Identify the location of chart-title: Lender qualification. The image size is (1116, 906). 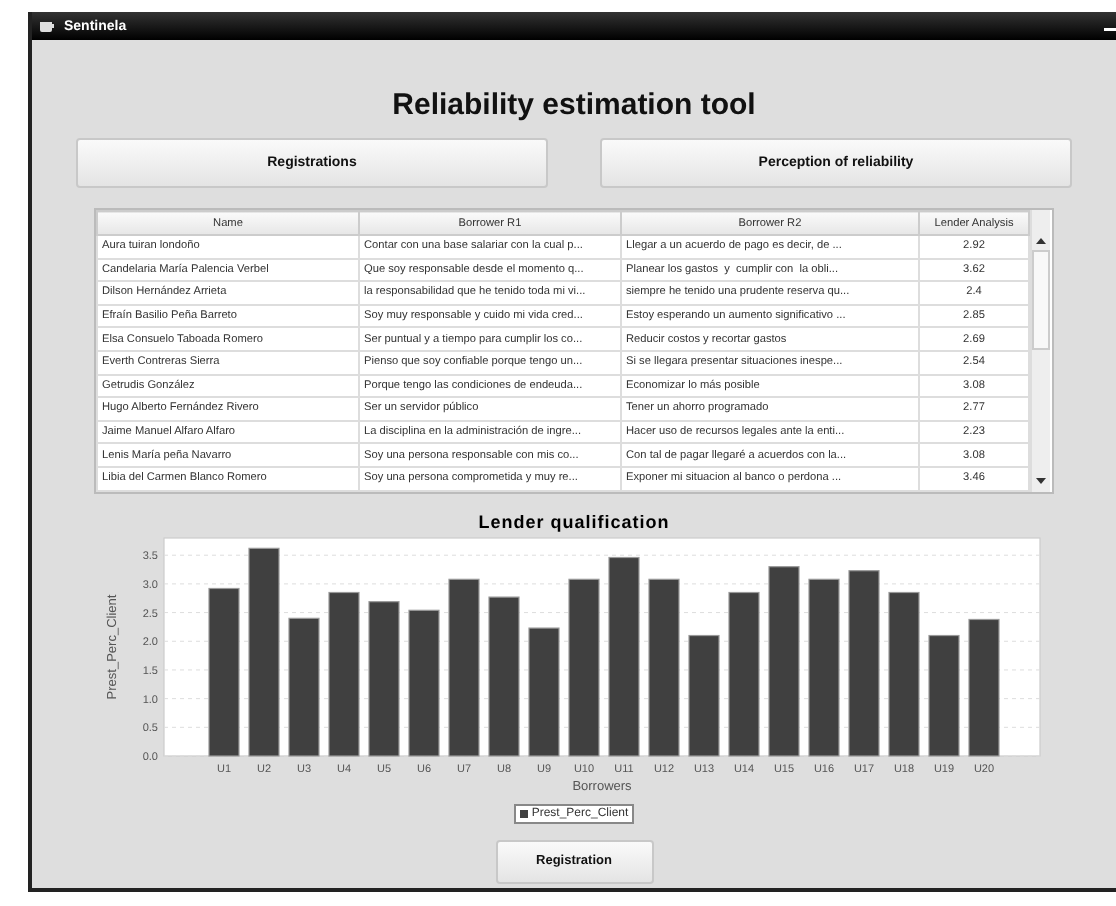
(574, 521).